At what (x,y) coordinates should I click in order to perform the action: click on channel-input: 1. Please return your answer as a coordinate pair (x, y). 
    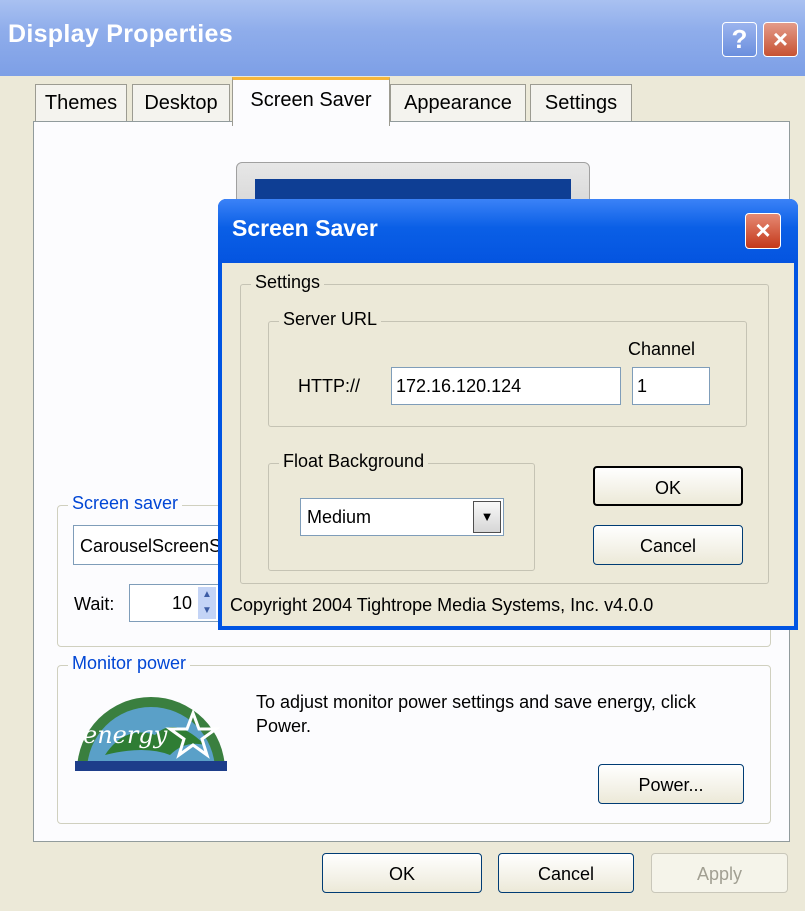
    Looking at the image, I should click on (671, 386).